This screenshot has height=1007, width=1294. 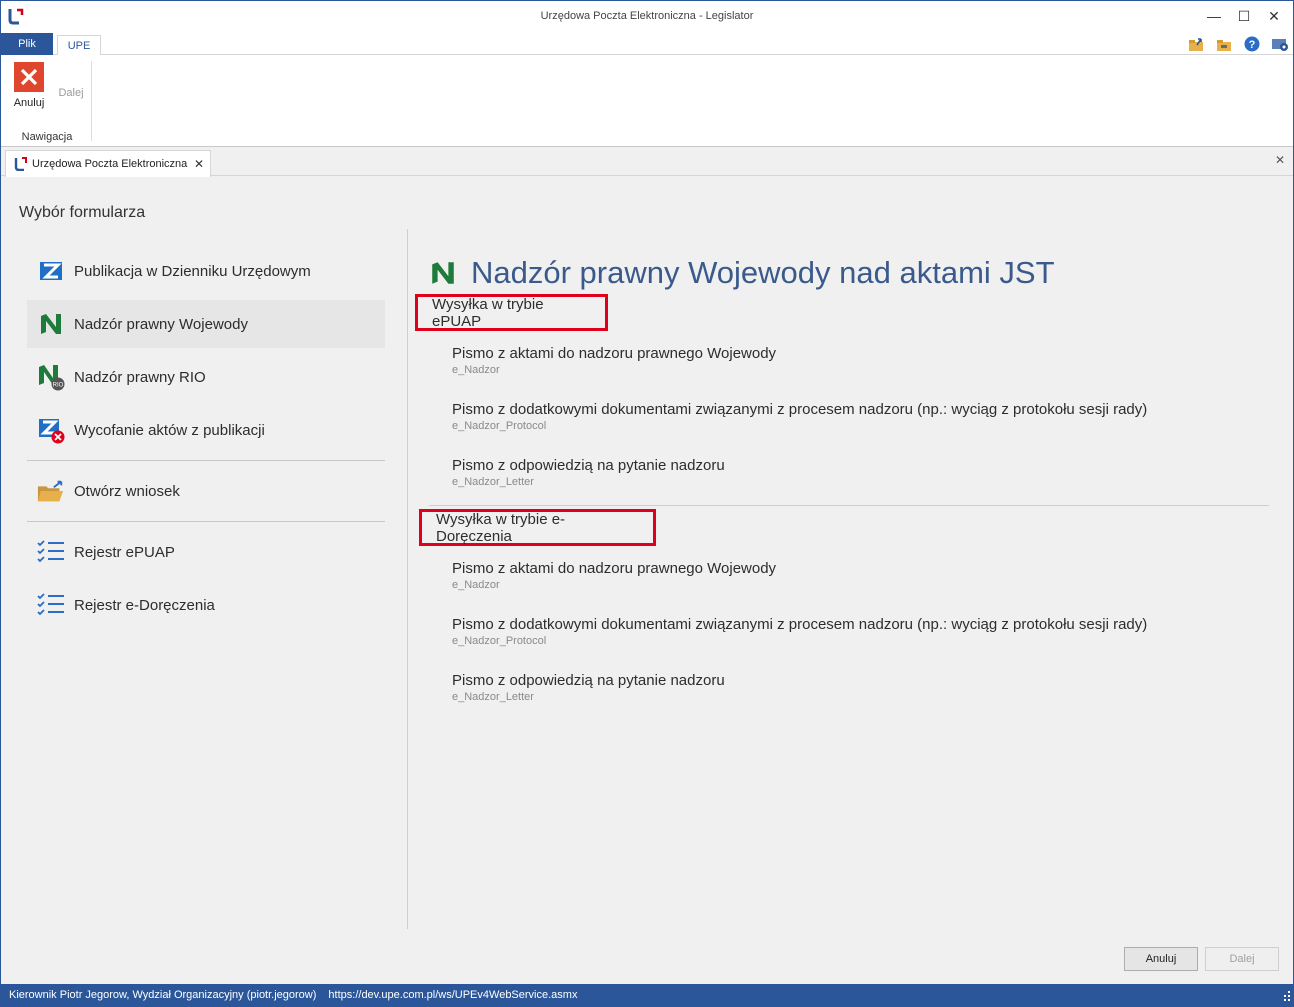 I want to click on settings-icon, so click(x=1280, y=44).